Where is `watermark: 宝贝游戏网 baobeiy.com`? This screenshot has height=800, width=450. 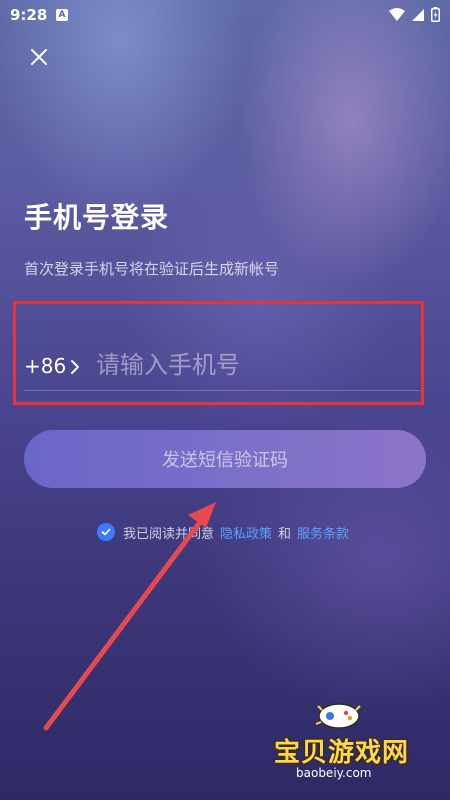 watermark: 宝贝游戏网 baobeiy.com is located at coordinates (349, 742).